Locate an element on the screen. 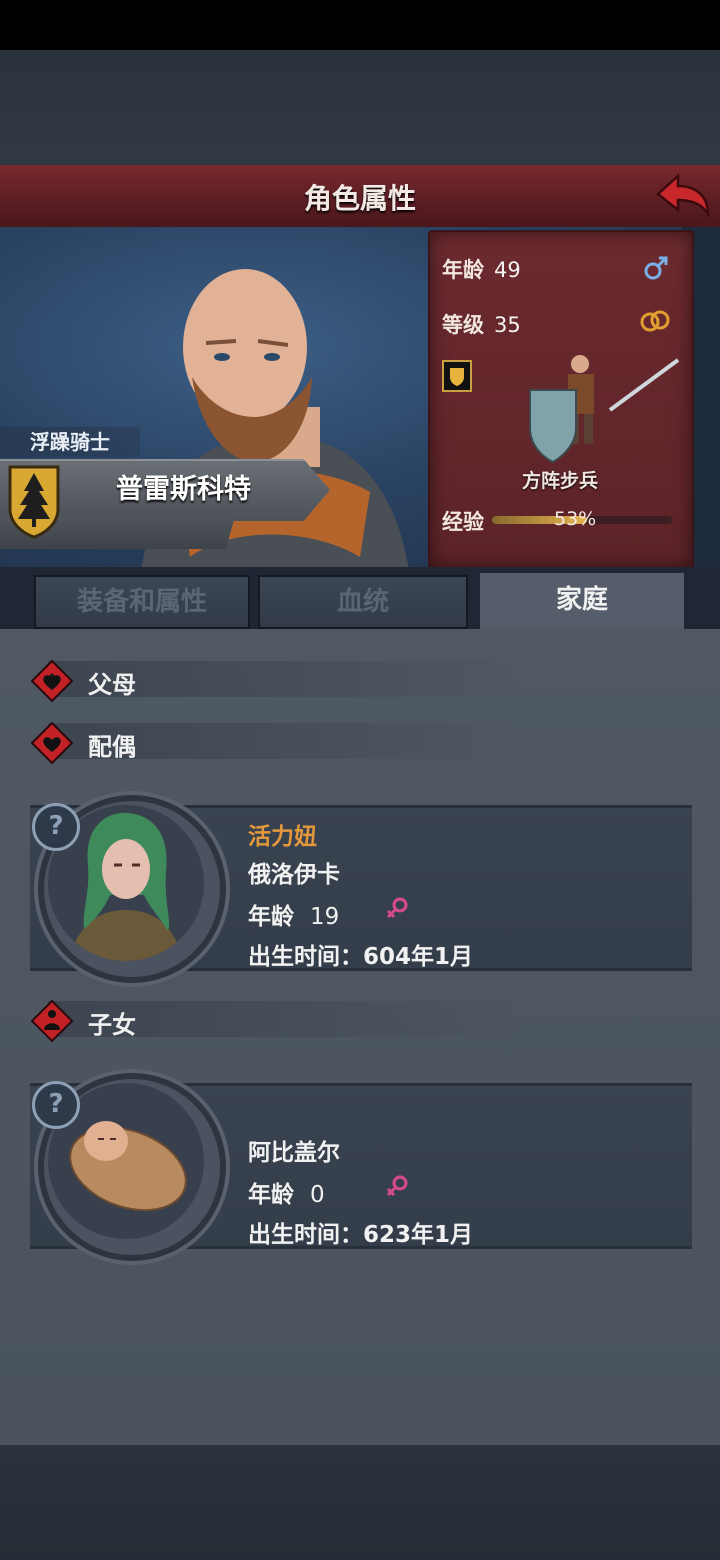 The width and height of the screenshot is (720, 1560). back-arrow-icon is located at coordinates (682, 196).